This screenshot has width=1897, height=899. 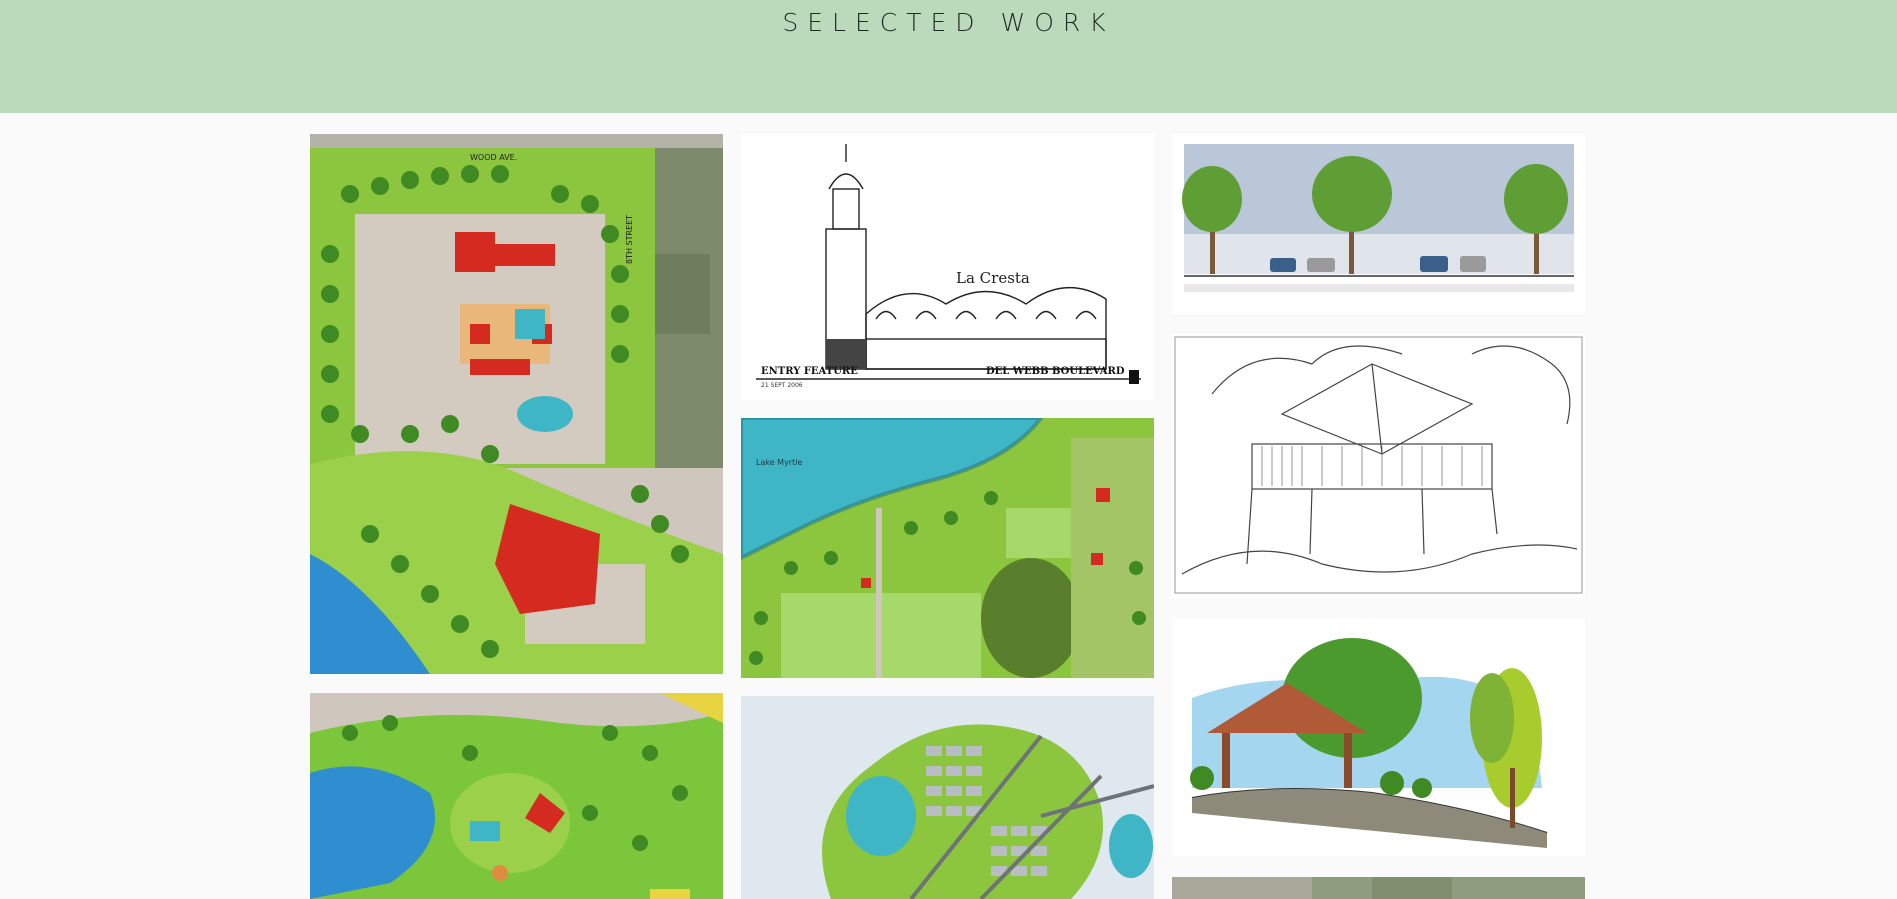 What do you see at coordinates (493, 157) in the screenshot?
I see `street-label-top: WOOD AVE.` at bounding box center [493, 157].